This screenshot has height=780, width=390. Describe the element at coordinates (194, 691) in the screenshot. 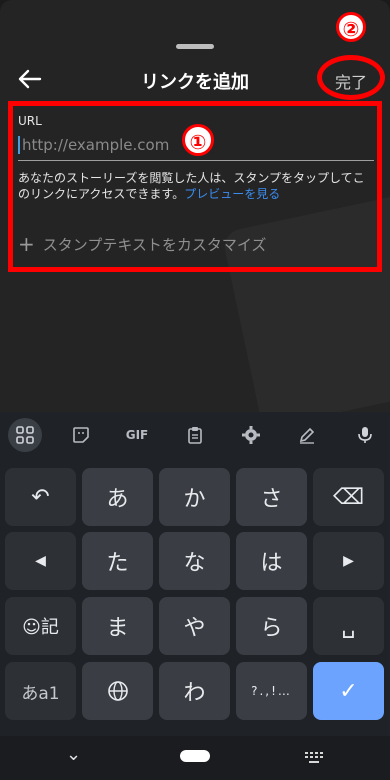

I see `key-wa: わ` at that location.